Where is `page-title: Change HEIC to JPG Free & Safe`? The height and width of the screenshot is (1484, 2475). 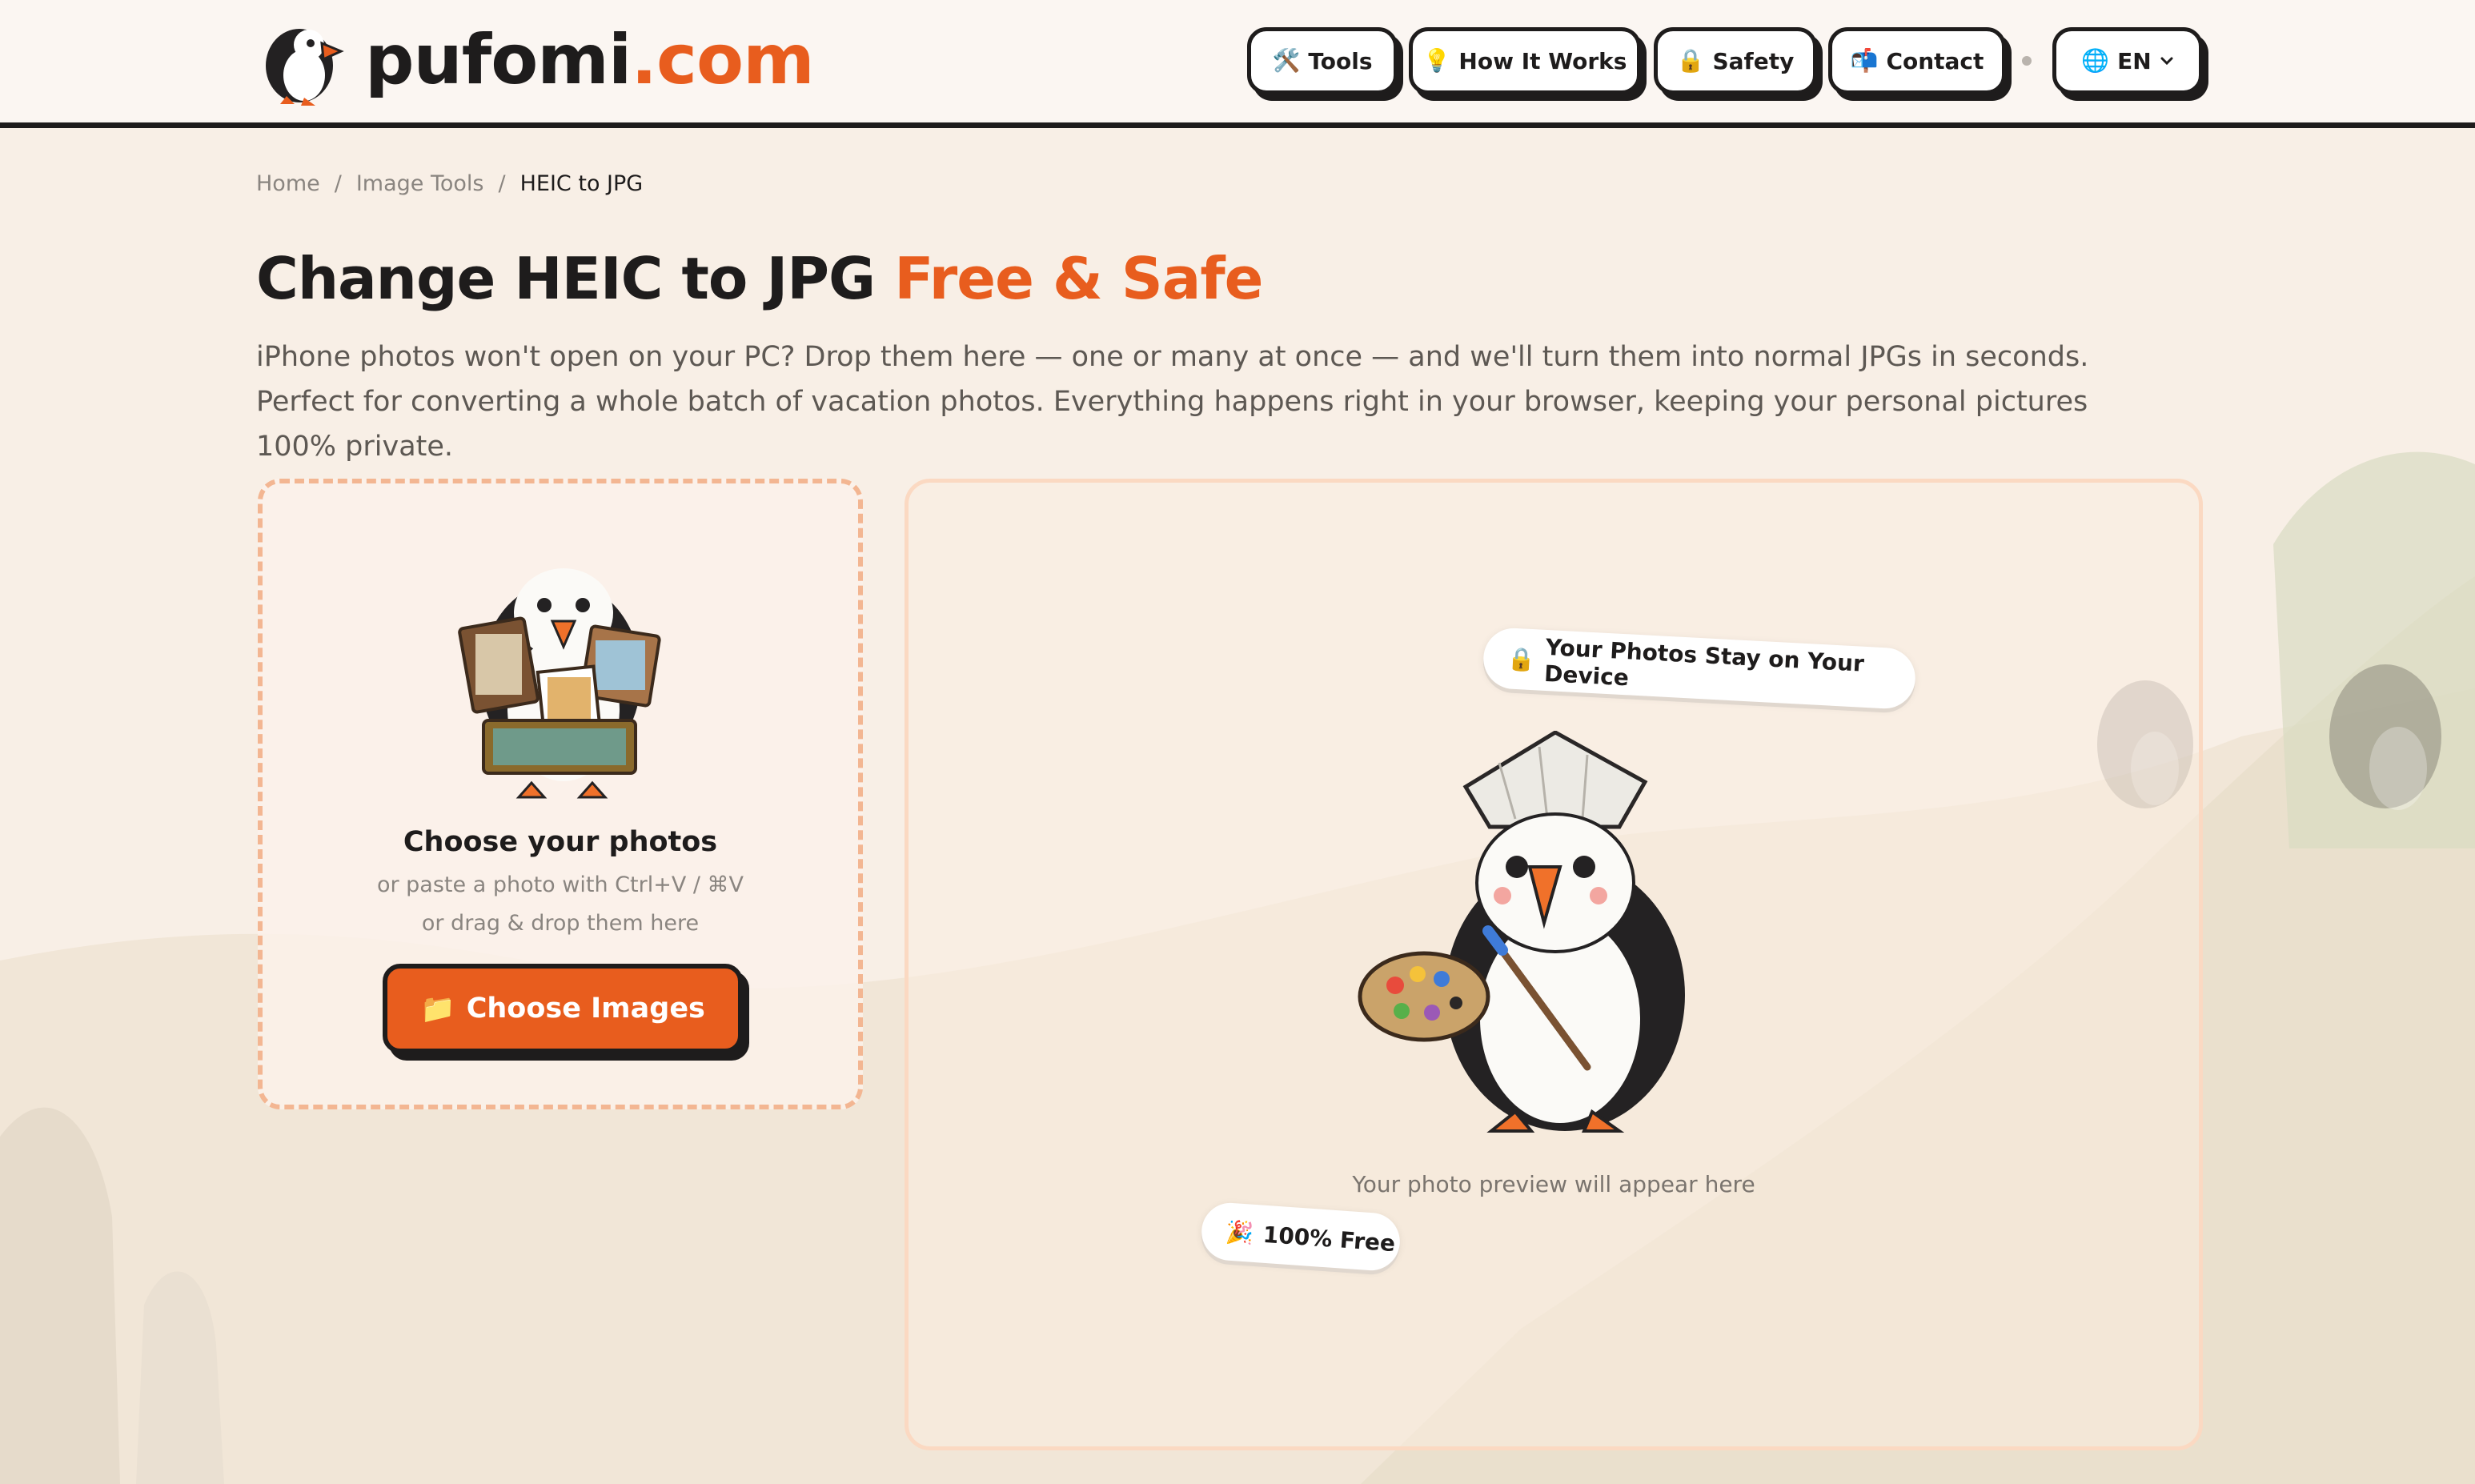
page-title: Change HEIC to JPG Free & Safe is located at coordinates (760, 278).